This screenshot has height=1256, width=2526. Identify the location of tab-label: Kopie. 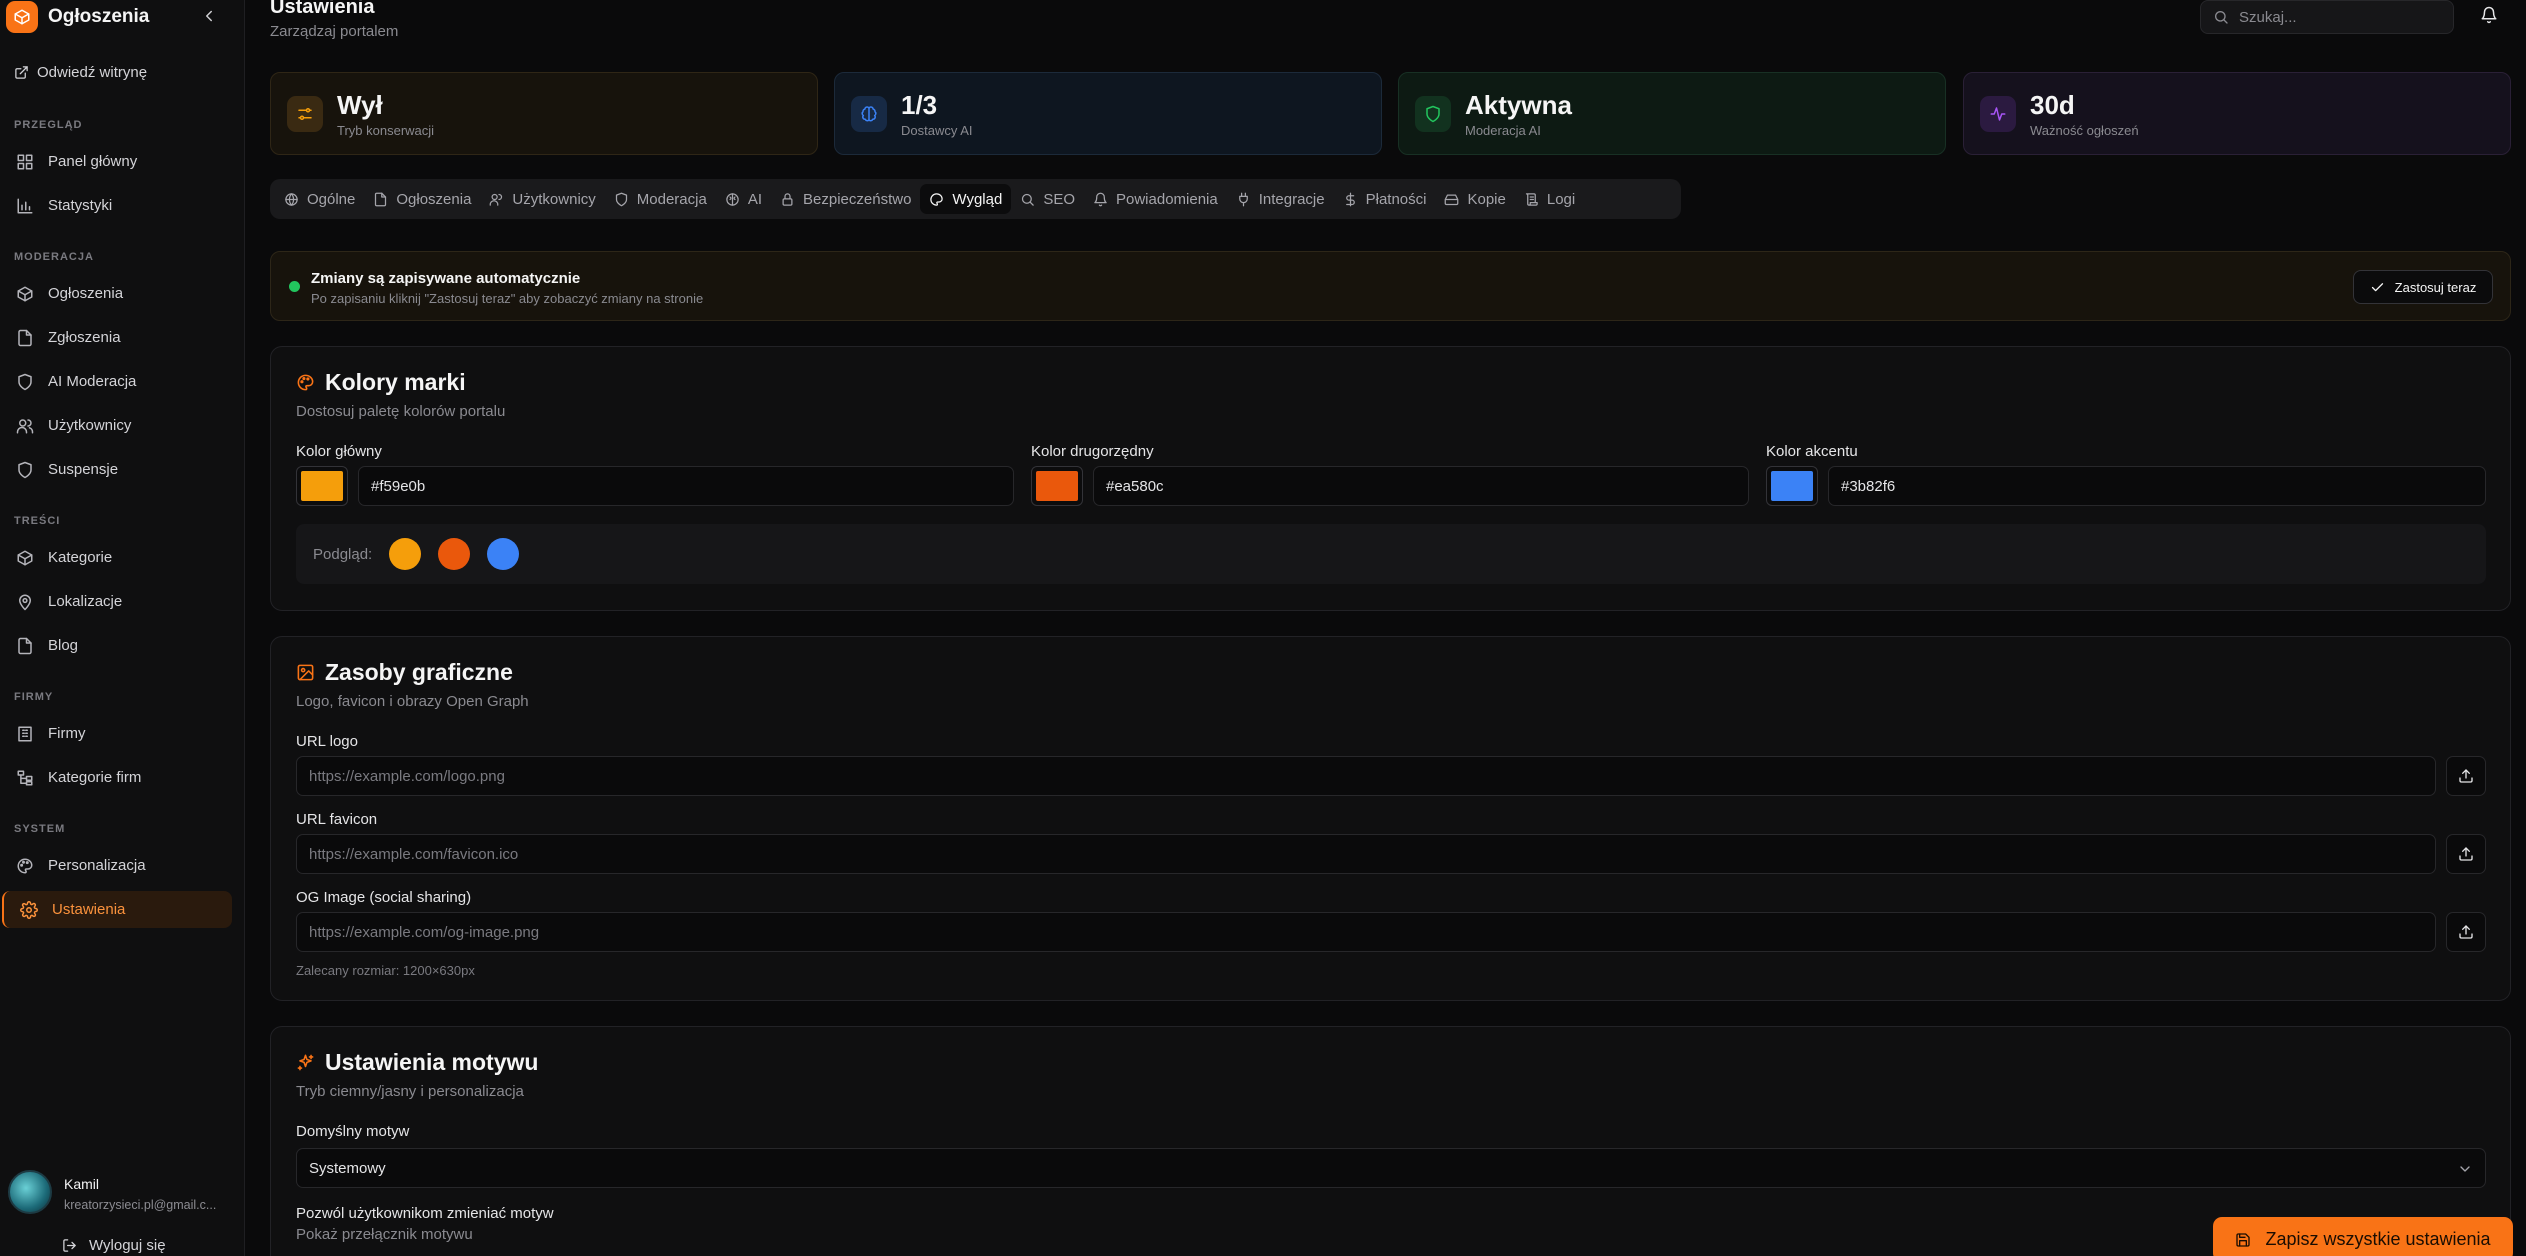
(1486, 199).